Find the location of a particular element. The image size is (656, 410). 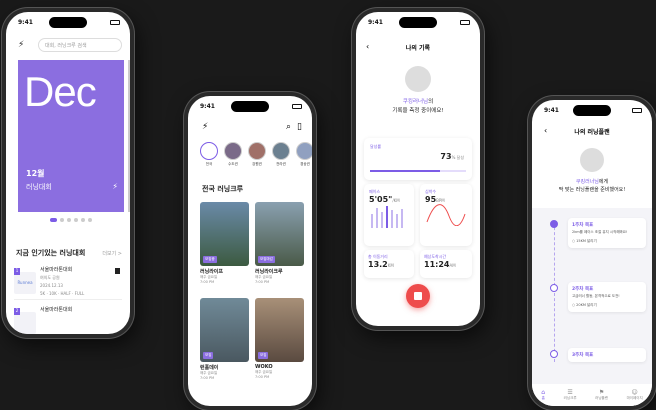

search-input: 대회, 러닝크루 검색 is located at coordinates (80, 45).